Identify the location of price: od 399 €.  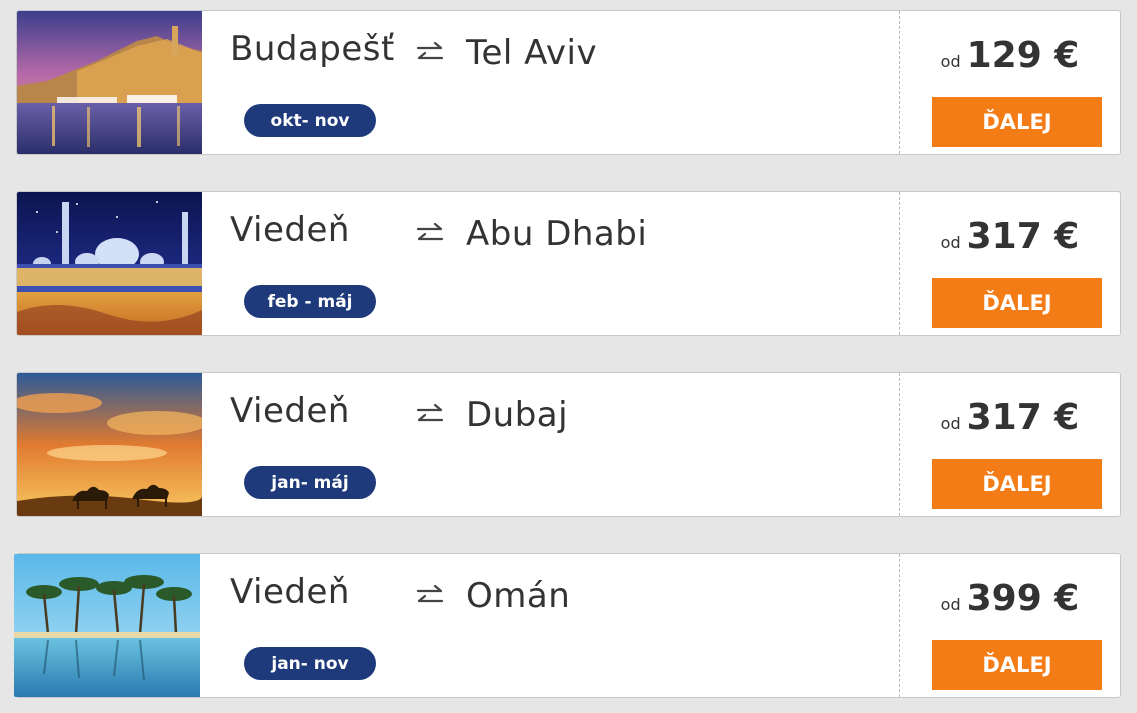
(1010, 598).